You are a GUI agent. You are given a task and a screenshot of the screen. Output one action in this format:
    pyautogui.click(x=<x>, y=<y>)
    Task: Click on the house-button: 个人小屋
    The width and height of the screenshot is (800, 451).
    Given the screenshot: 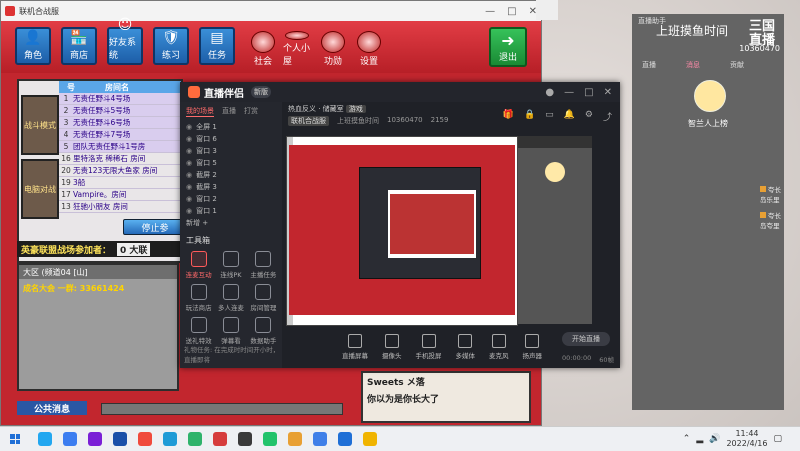 What is the action you would take?
    pyautogui.click(x=297, y=49)
    